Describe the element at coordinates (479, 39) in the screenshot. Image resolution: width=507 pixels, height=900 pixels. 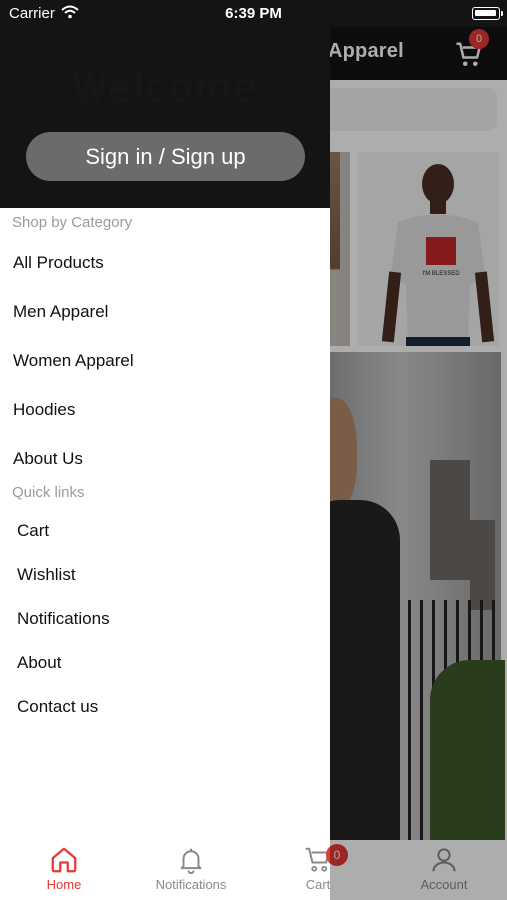
I see `header-cart-badge: 0` at that location.